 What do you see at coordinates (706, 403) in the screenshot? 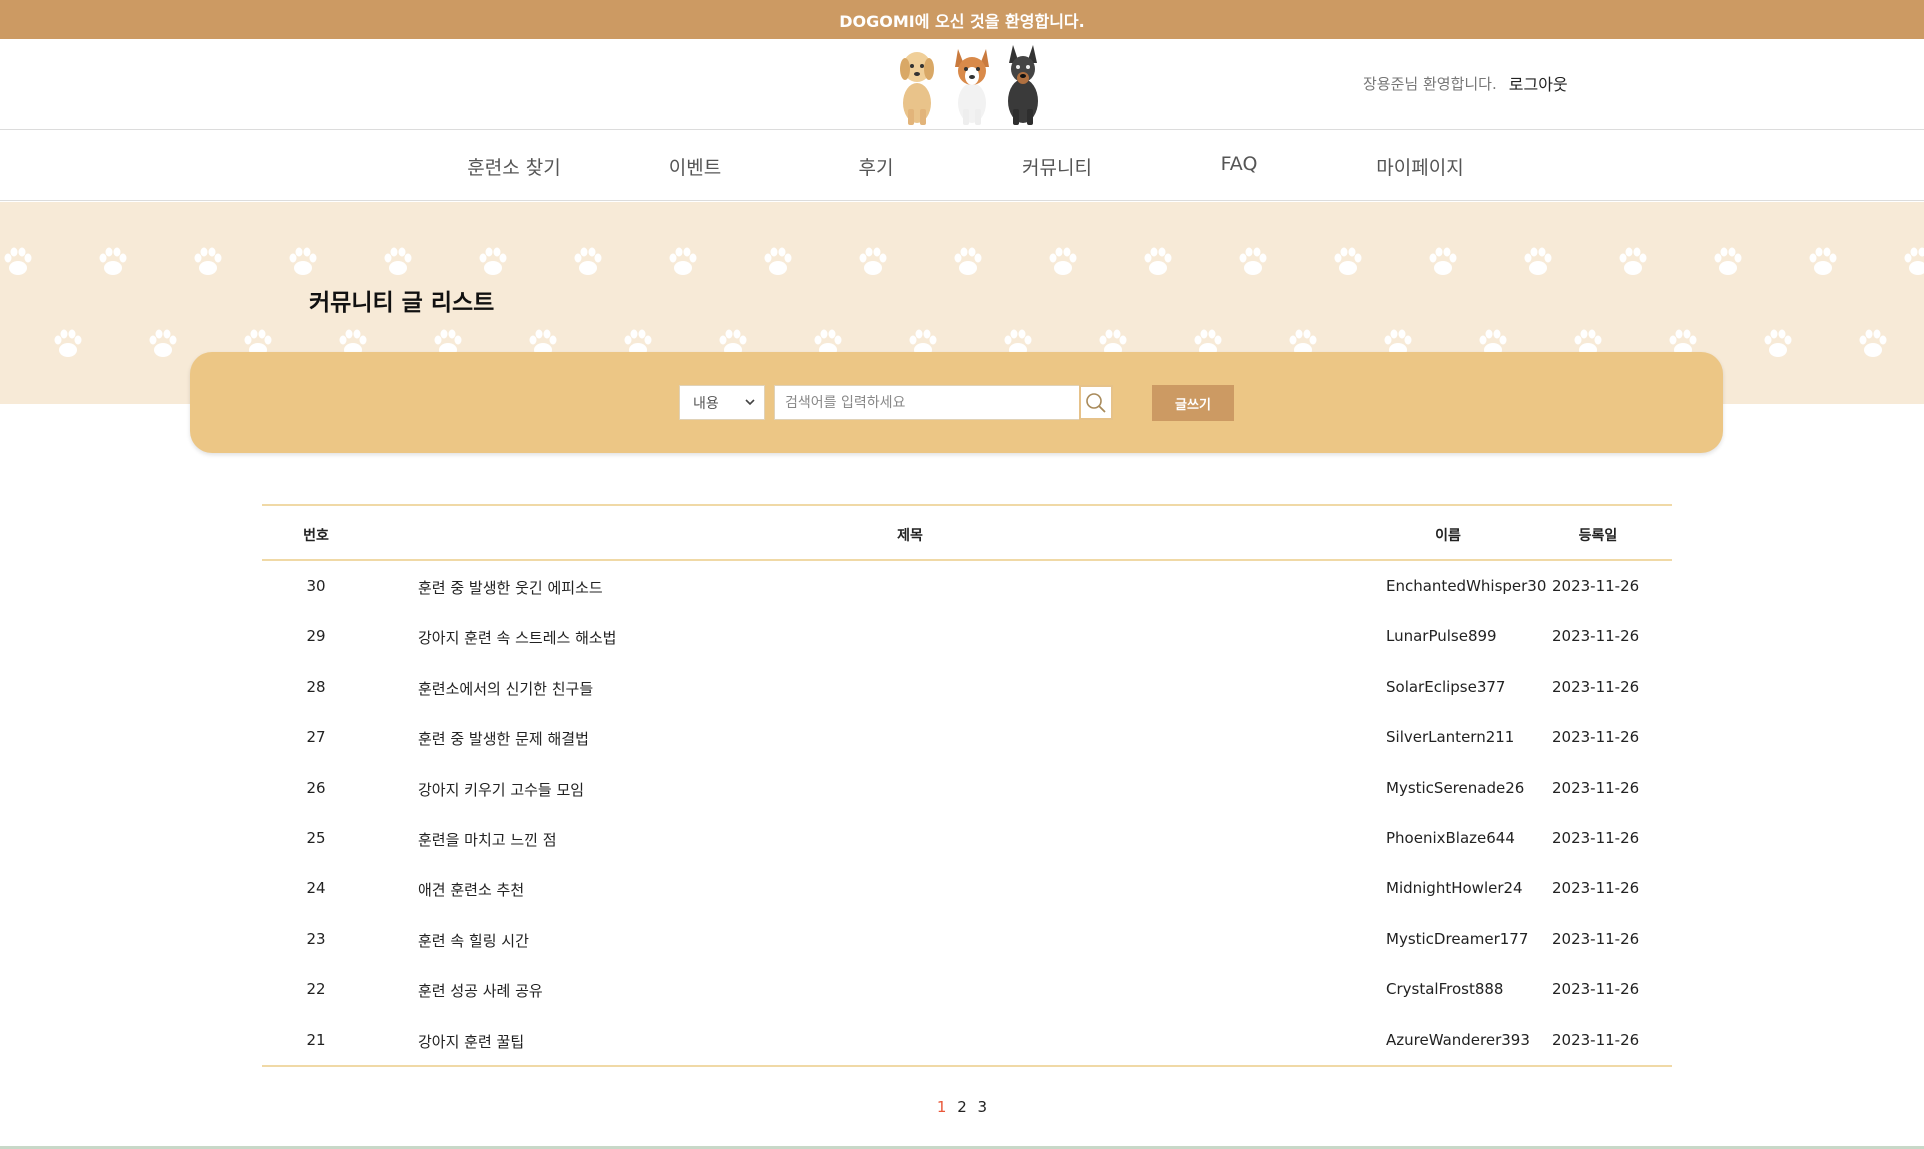
I see `search-type-value: 내용` at bounding box center [706, 403].